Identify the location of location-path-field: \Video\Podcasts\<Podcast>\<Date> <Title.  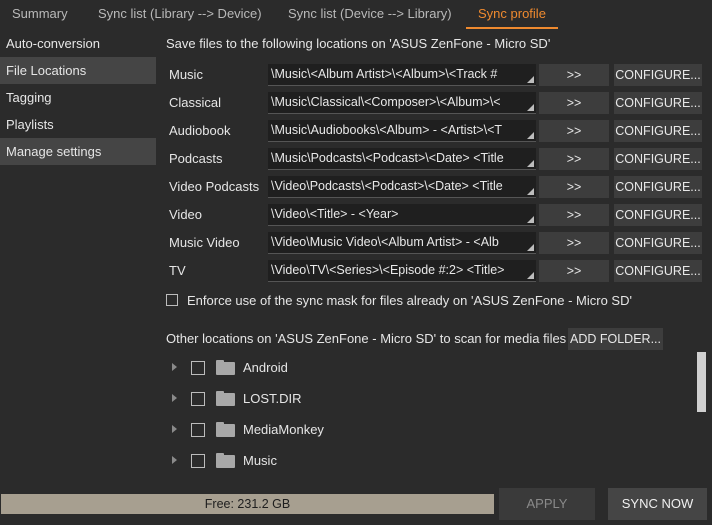
(402, 187).